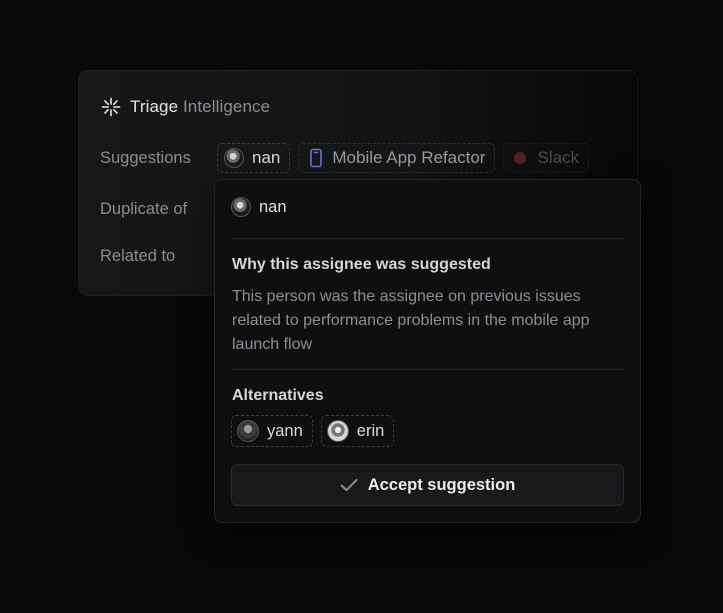  I want to click on accept-suggestion-label: Accept suggestion, so click(441, 484).